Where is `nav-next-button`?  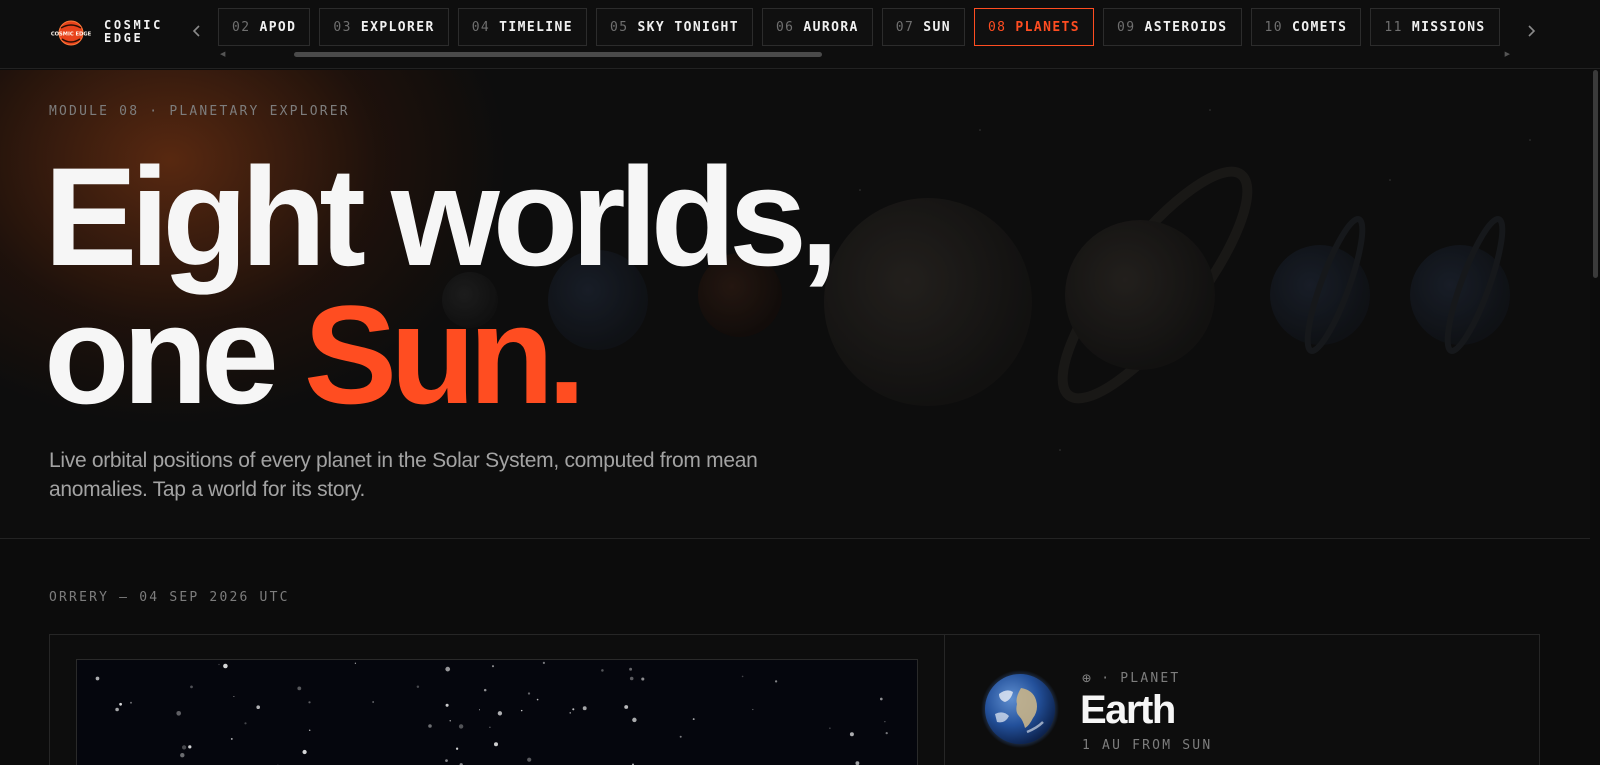 nav-next-button is located at coordinates (1531, 33).